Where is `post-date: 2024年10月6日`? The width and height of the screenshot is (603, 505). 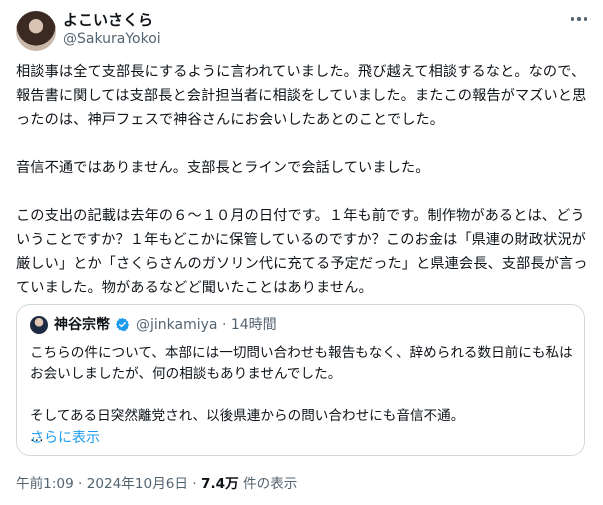 post-date: 2024年10月6日 is located at coordinates (137, 484).